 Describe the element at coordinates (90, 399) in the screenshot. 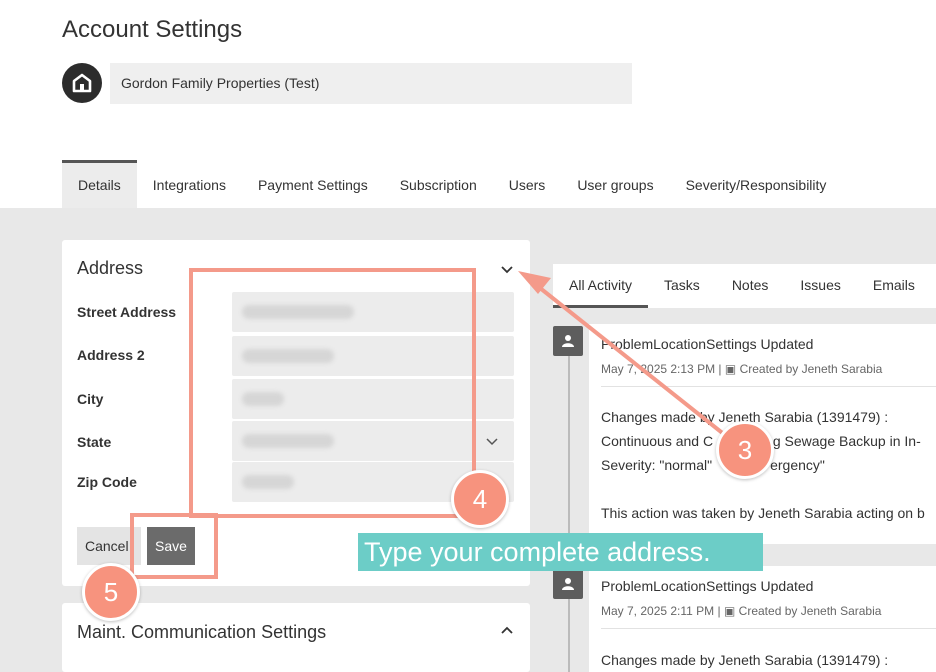

I see `city-label: City` at that location.